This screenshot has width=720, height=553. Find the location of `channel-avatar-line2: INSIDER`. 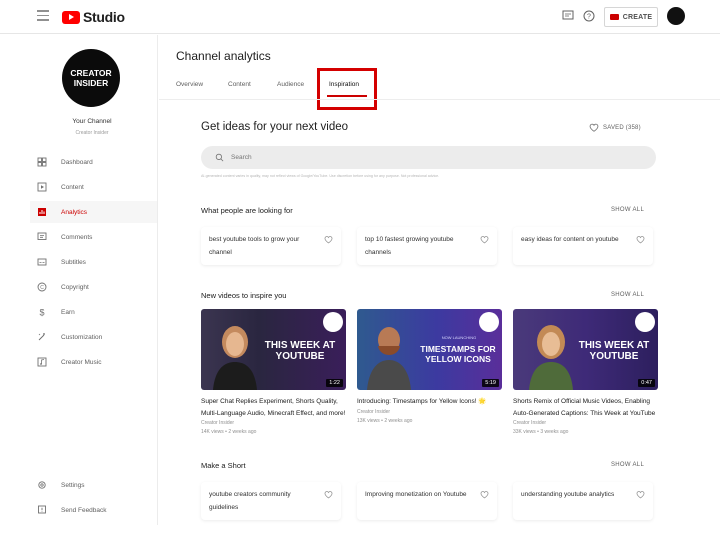

channel-avatar-line2: INSIDER is located at coordinates (91, 83).